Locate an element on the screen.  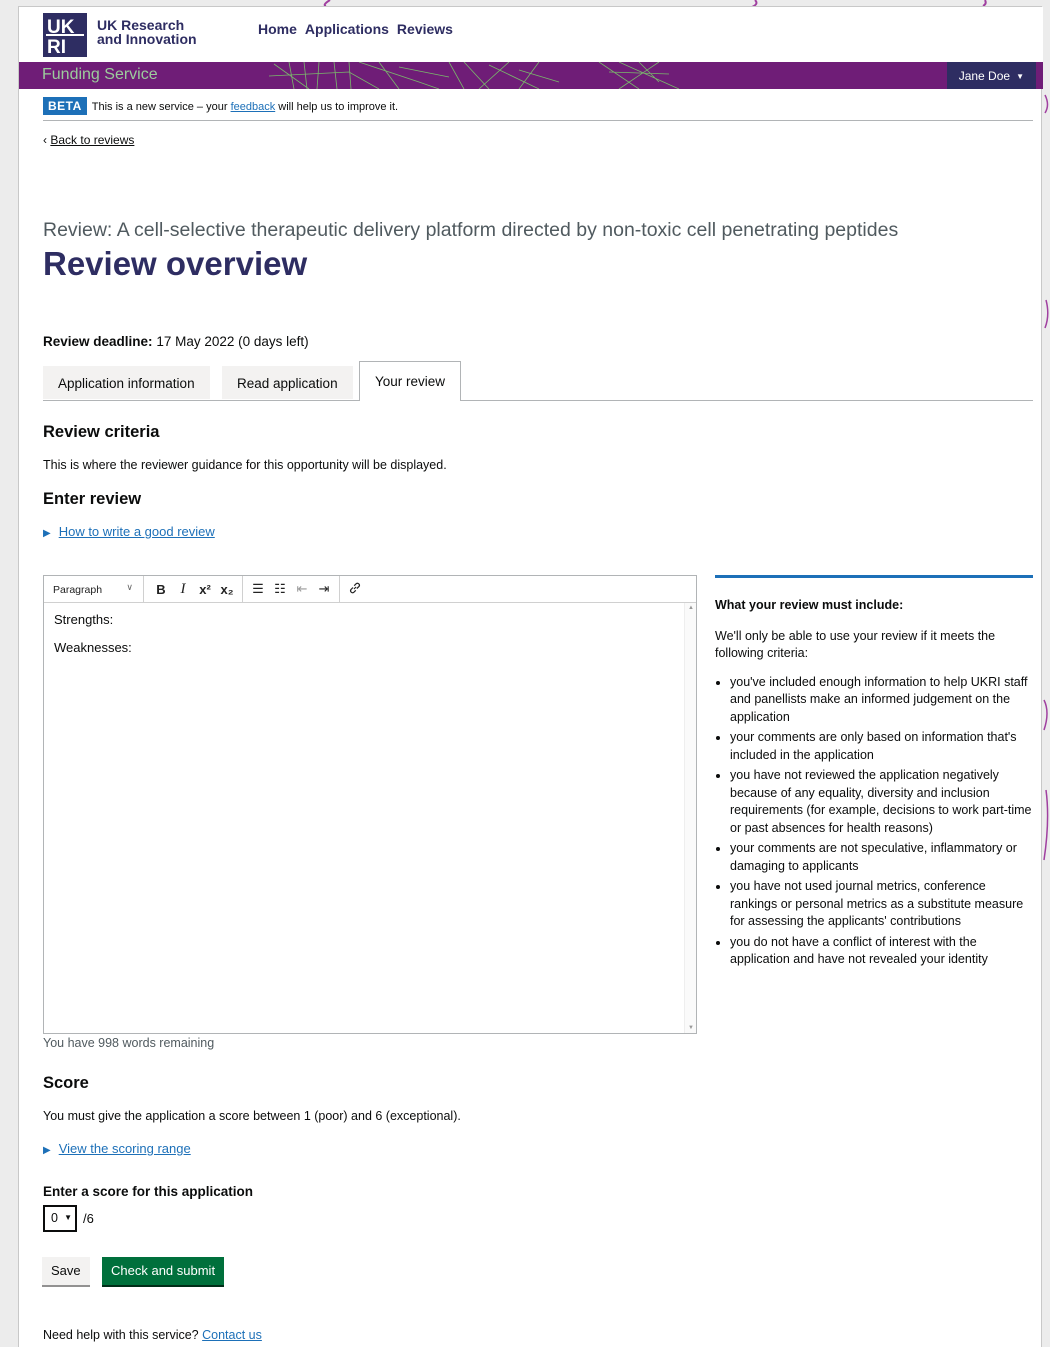
ukri-logo: UK RI is located at coordinates (65, 35).